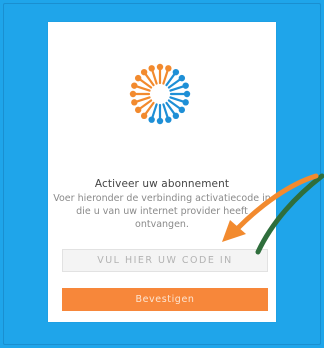 The width and height of the screenshot is (324, 348). Describe the element at coordinates (165, 299) in the screenshot. I see `confirm-button: Bevestigen` at that location.